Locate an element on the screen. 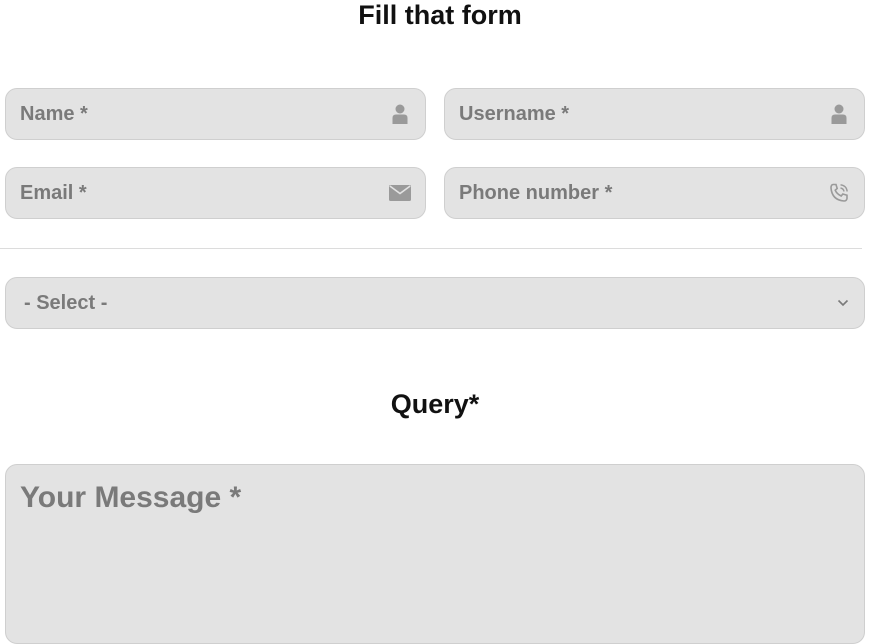 Image resolution: width=880 pixels, height=644 pixels. form-title: Fill that form is located at coordinates (440, 15).